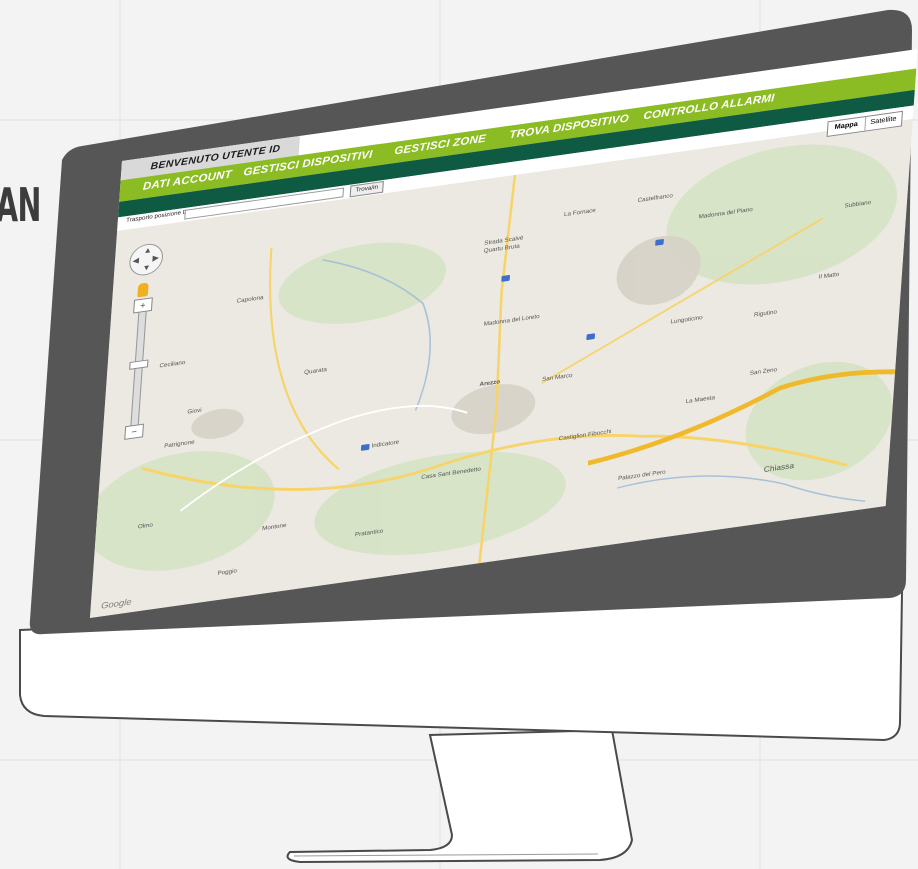 Image resolution: width=918 pixels, height=869 pixels. Describe the element at coordinates (135, 261) in the screenshot. I see `pan-left-icon: ◀` at that location.